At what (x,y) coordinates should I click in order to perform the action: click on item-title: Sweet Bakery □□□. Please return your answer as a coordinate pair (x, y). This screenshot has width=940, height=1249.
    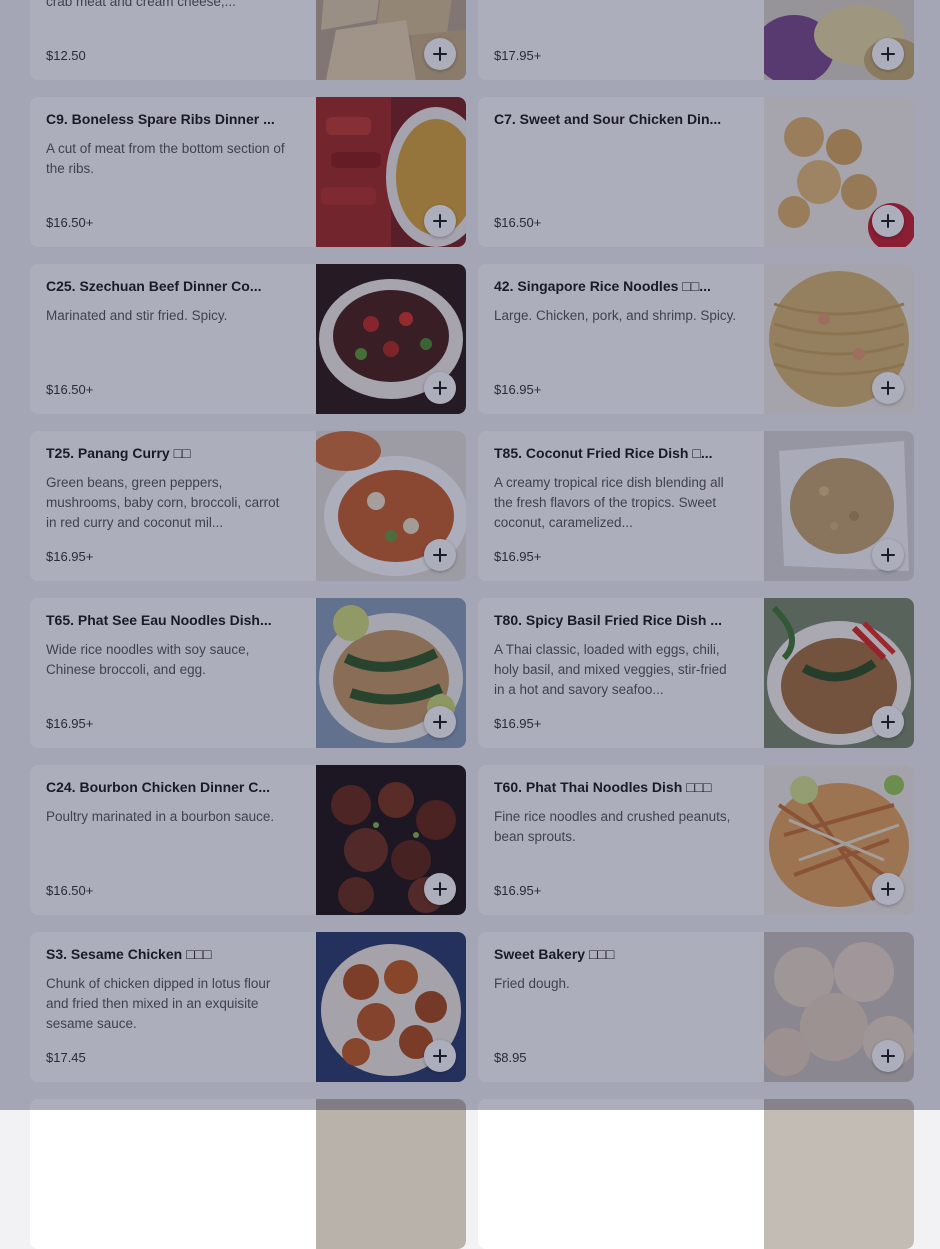
    Looking at the image, I should click on (554, 954).